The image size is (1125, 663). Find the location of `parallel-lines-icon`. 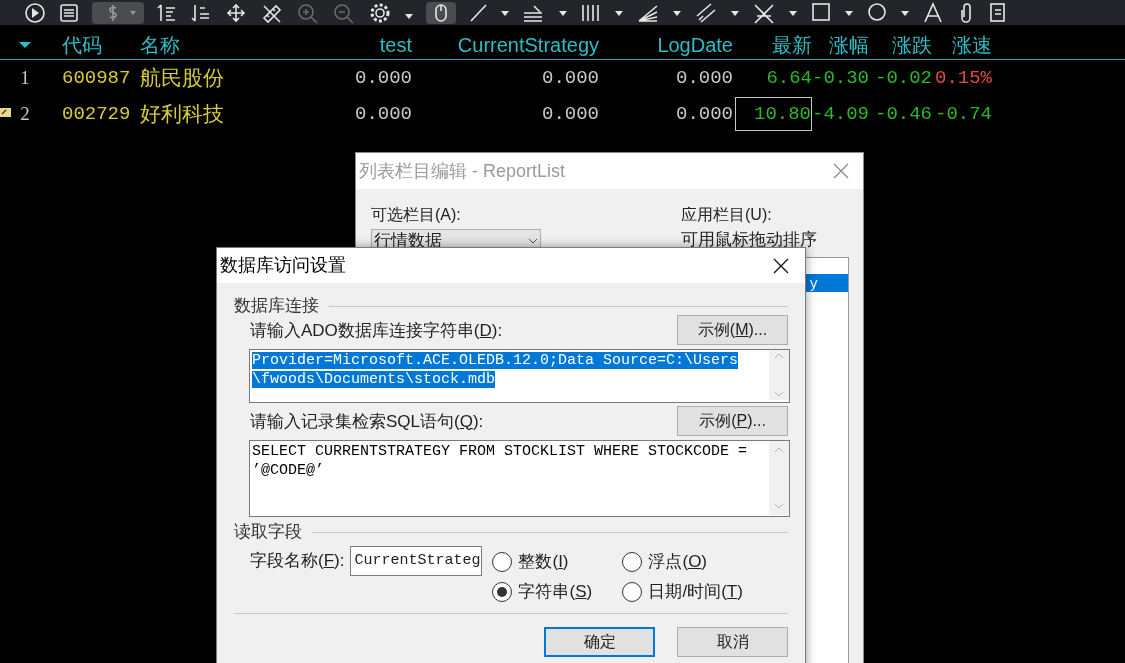

parallel-lines-icon is located at coordinates (706, 12).